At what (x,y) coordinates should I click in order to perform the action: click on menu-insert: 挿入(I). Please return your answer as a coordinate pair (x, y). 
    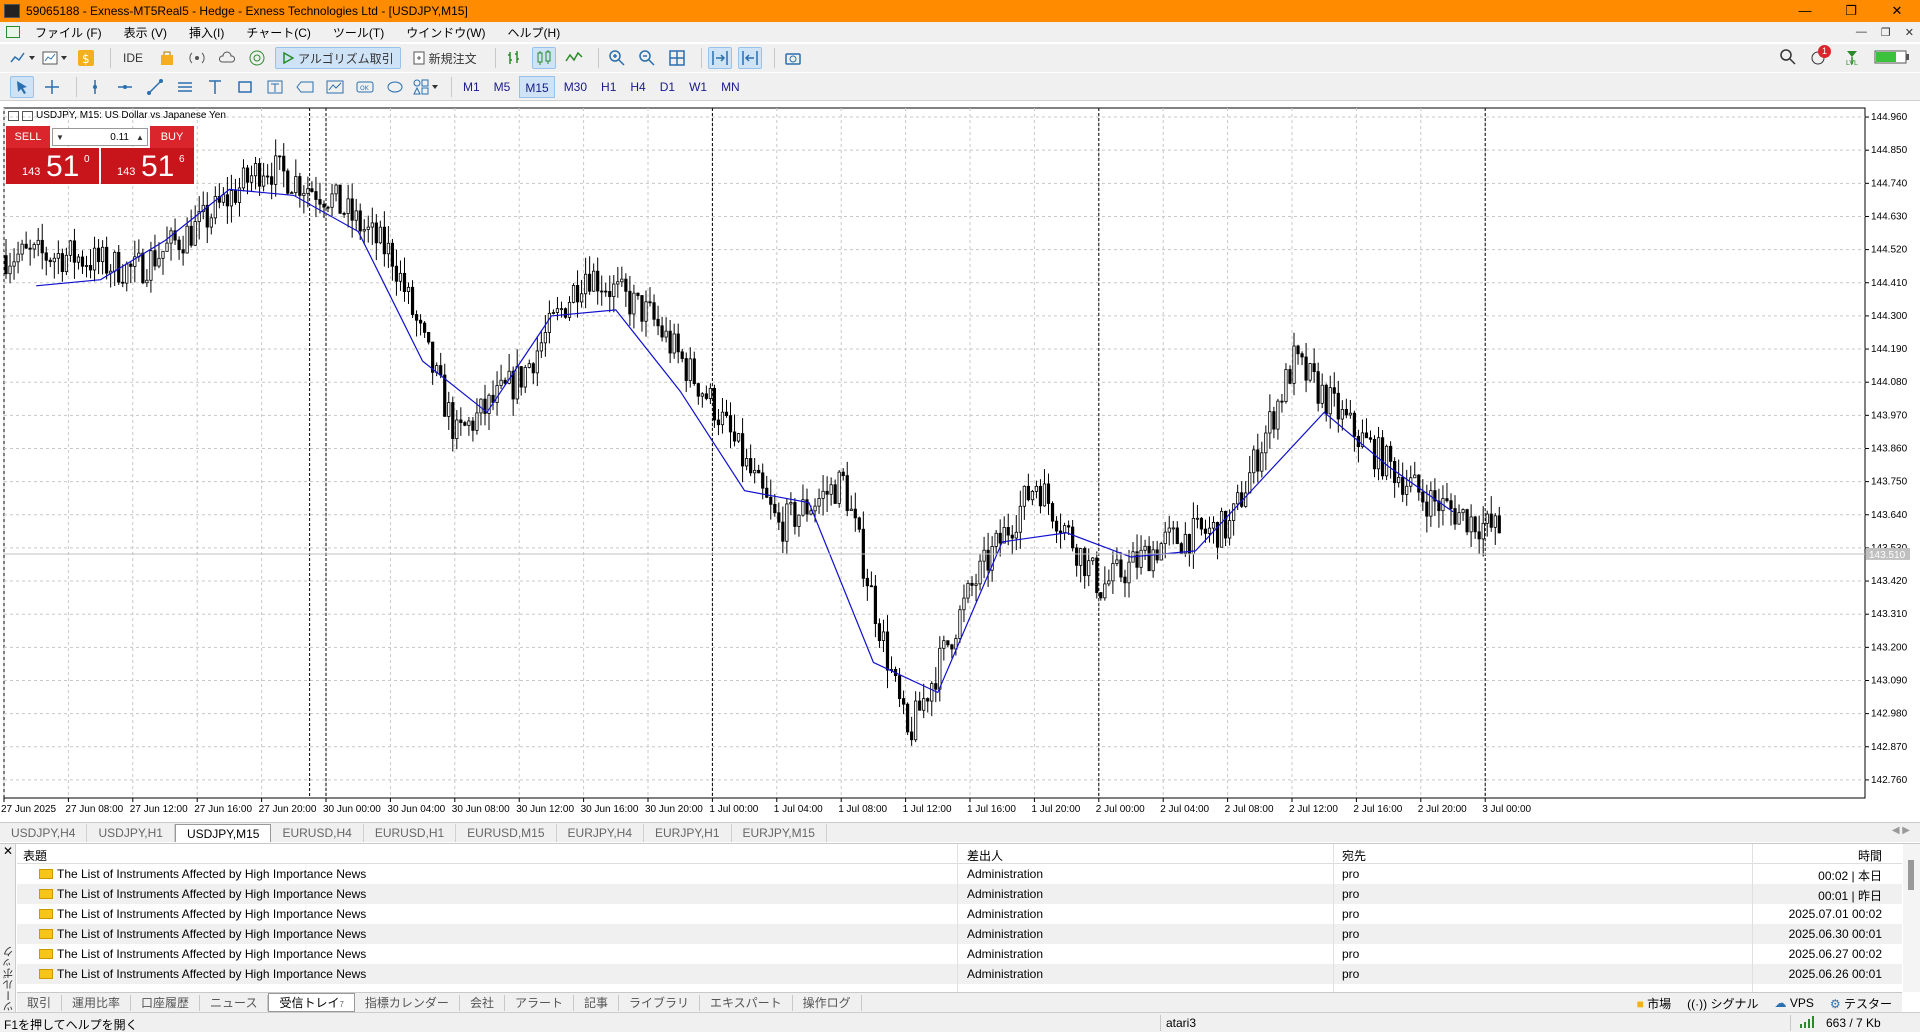
    Looking at the image, I should click on (206, 32).